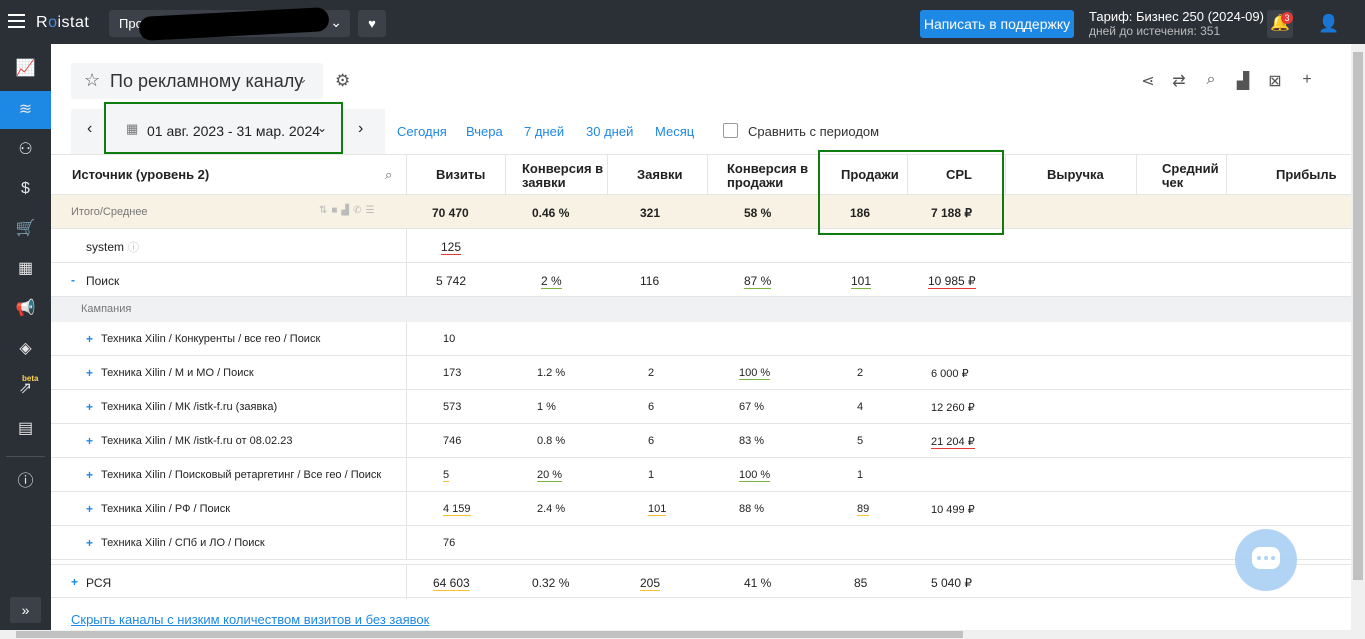  What do you see at coordinates (701, 581) in the screenshot?
I see `table-row: + РСЯ 64 603 0.32 % 205 41 % 85 5 040 ₽` at bounding box center [701, 581].